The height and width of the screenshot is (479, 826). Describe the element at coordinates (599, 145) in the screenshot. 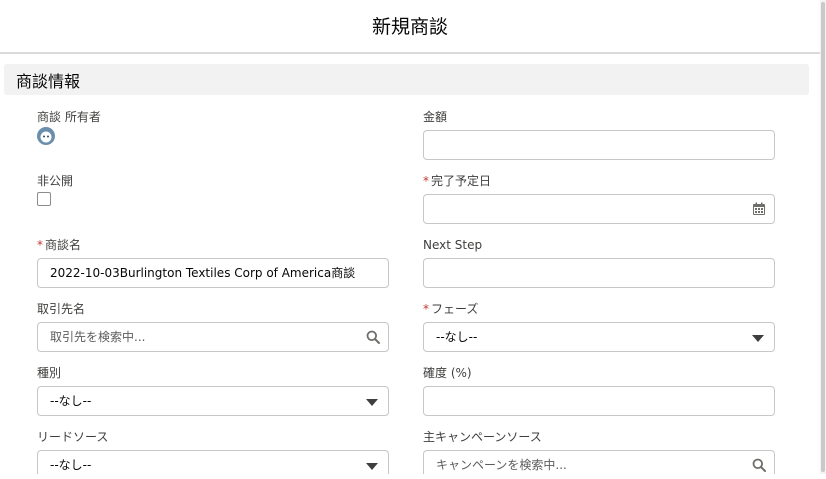

I see `amount-input` at that location.